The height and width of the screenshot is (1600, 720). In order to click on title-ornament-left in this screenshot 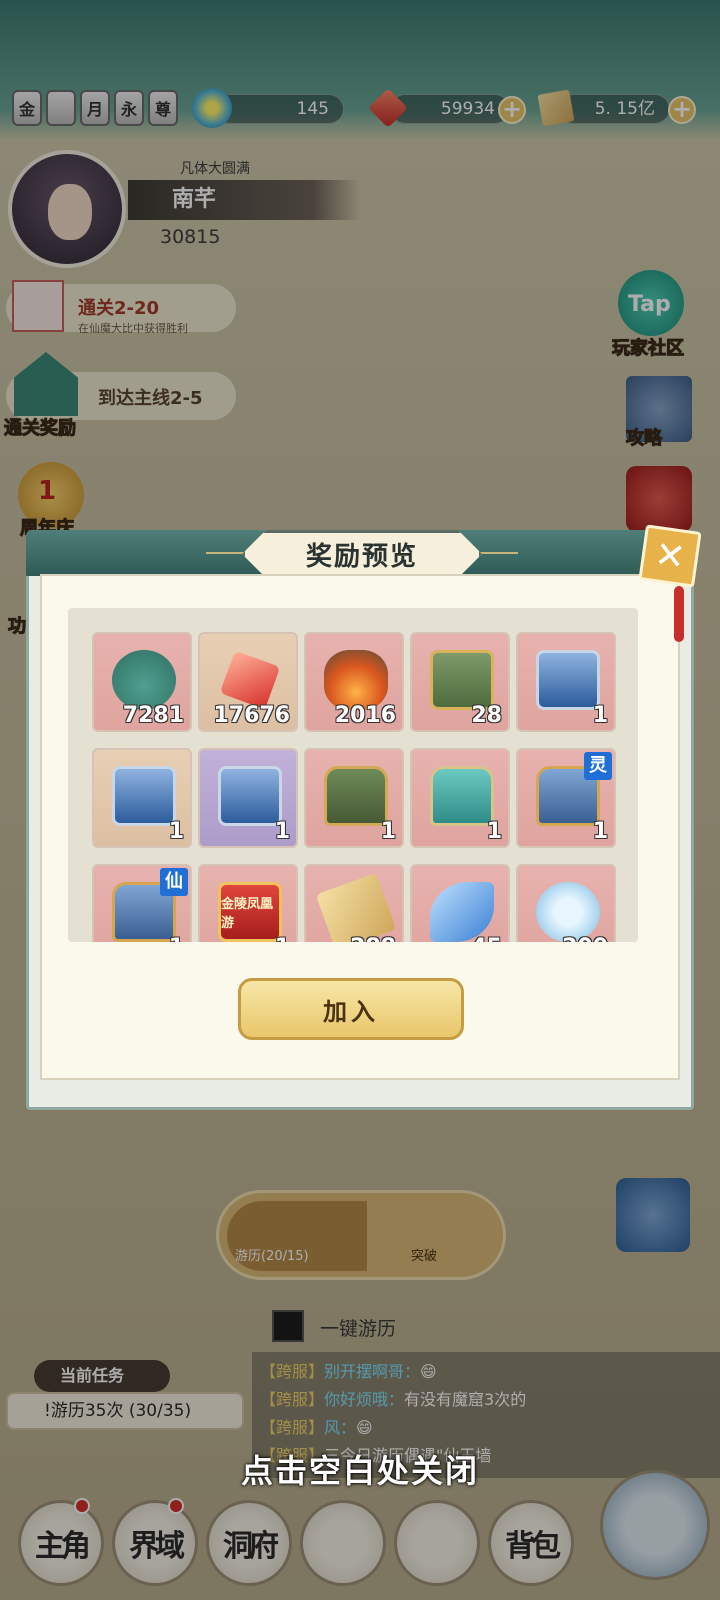, I will do `click(226, 553)`.